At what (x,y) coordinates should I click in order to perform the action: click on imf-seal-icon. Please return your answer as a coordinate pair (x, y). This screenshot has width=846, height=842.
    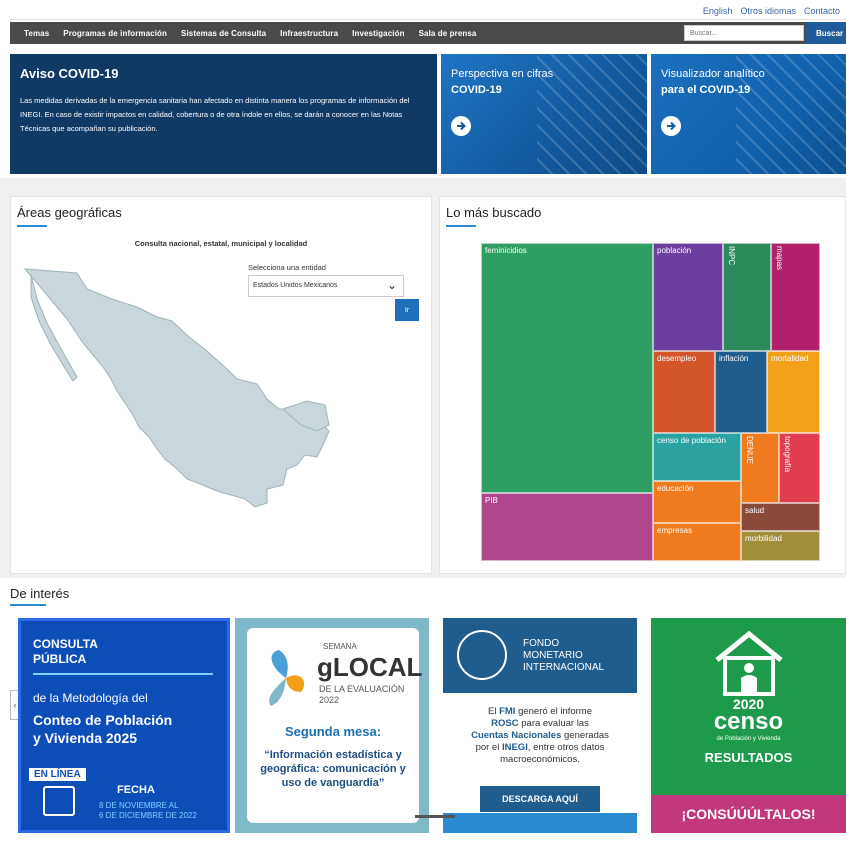
    Looking at the image, I should click on (482, 655).